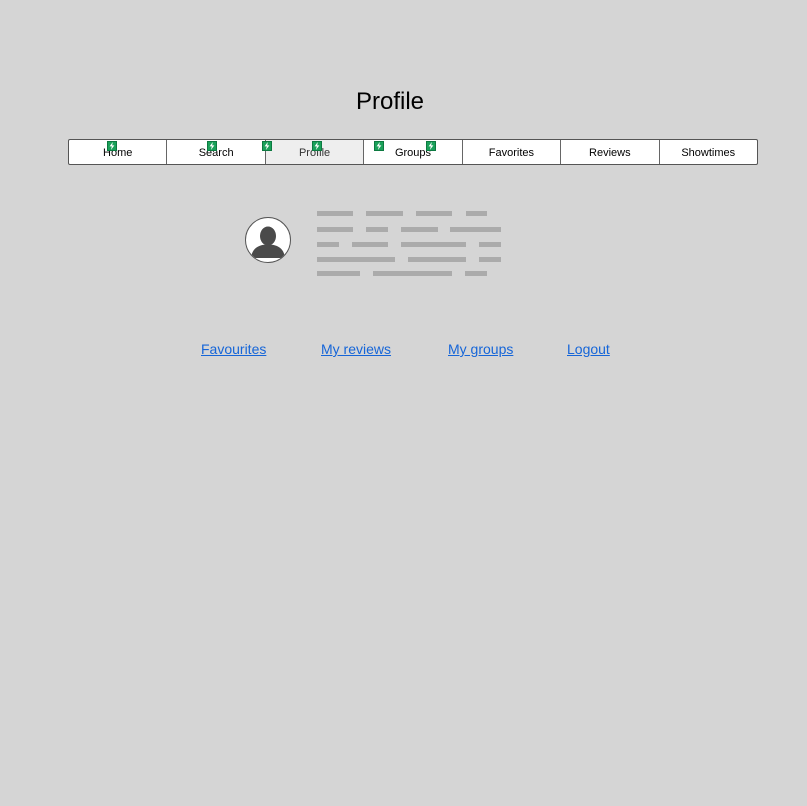 The image size is (807, 806). Describe the element at coordinates (268, 240) in the screenshot. I see `user-icon` at that location.